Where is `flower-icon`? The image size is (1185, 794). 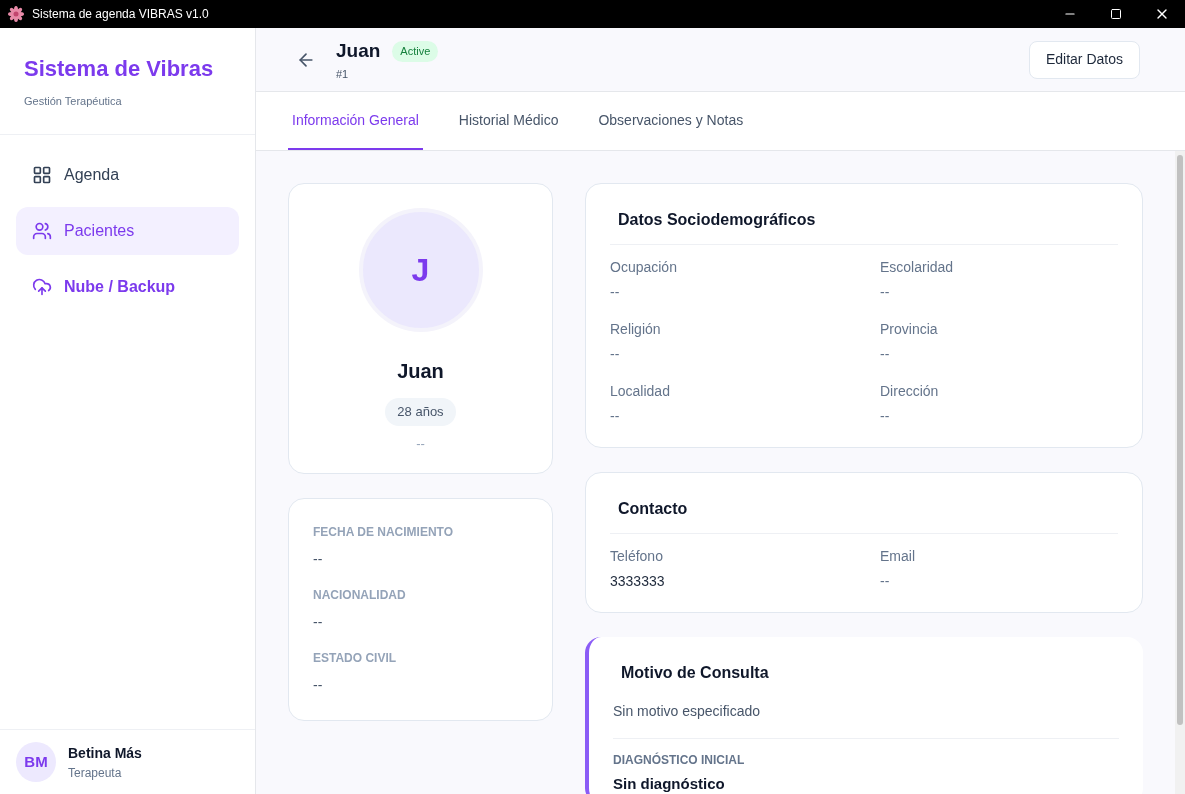
flower-icon is located at coordinates (16, 14).